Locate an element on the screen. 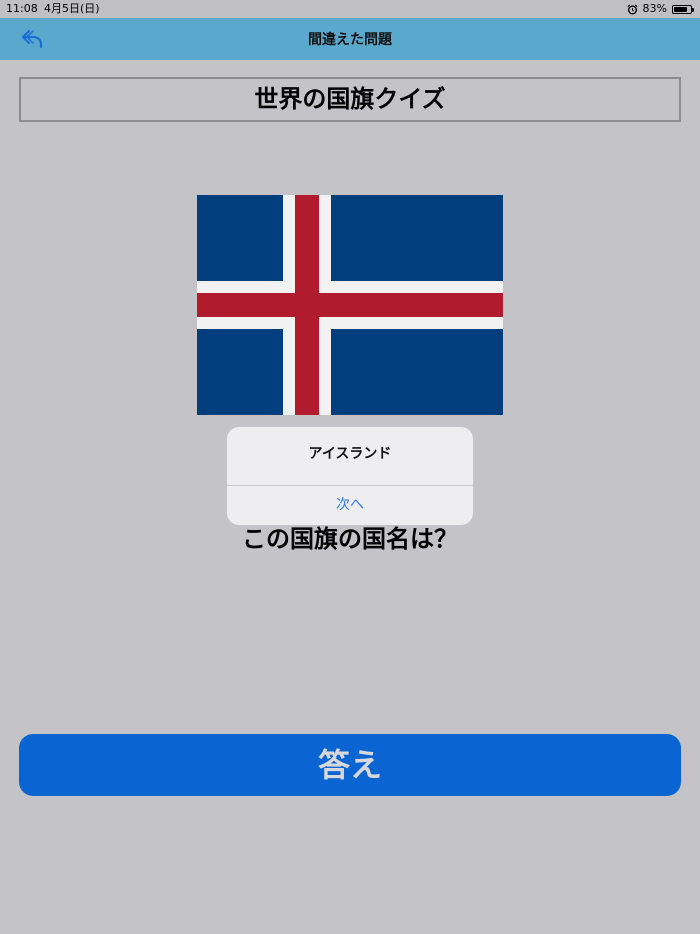 This screenshot has width=700, height=934. status-right: 83% is located at coordinates (660, 9).